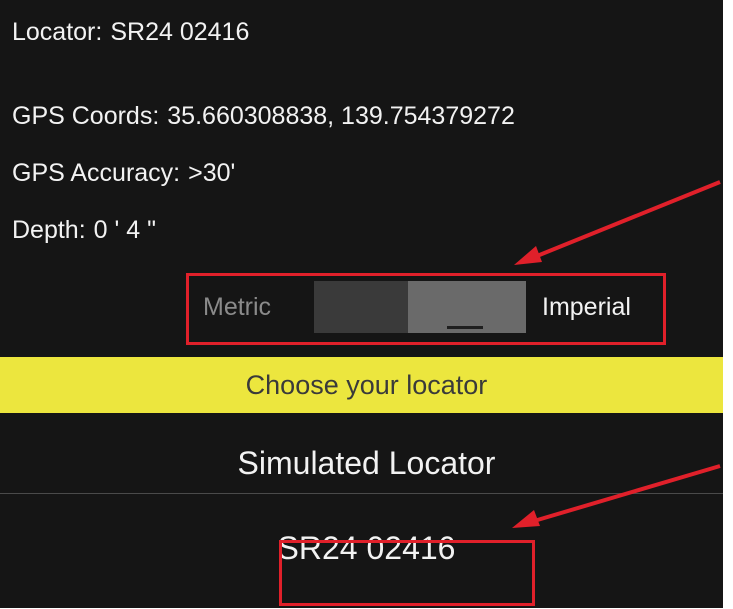 The height and width of the screenshot is (609, 733). What do you see at coordinates (617, 222) in the screenshot?
I see `annotation-arrow-toggle` at bounding box center [617, 222].